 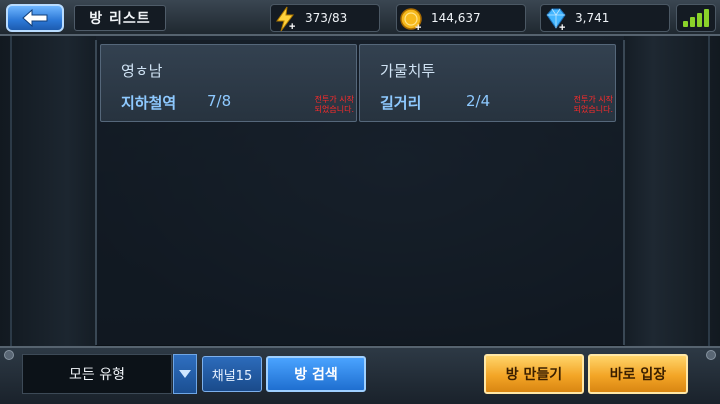 What do you see at coordinates (48, 191) in the screenshot?
I see `background-wall-left` at bounding box center [48, 191].